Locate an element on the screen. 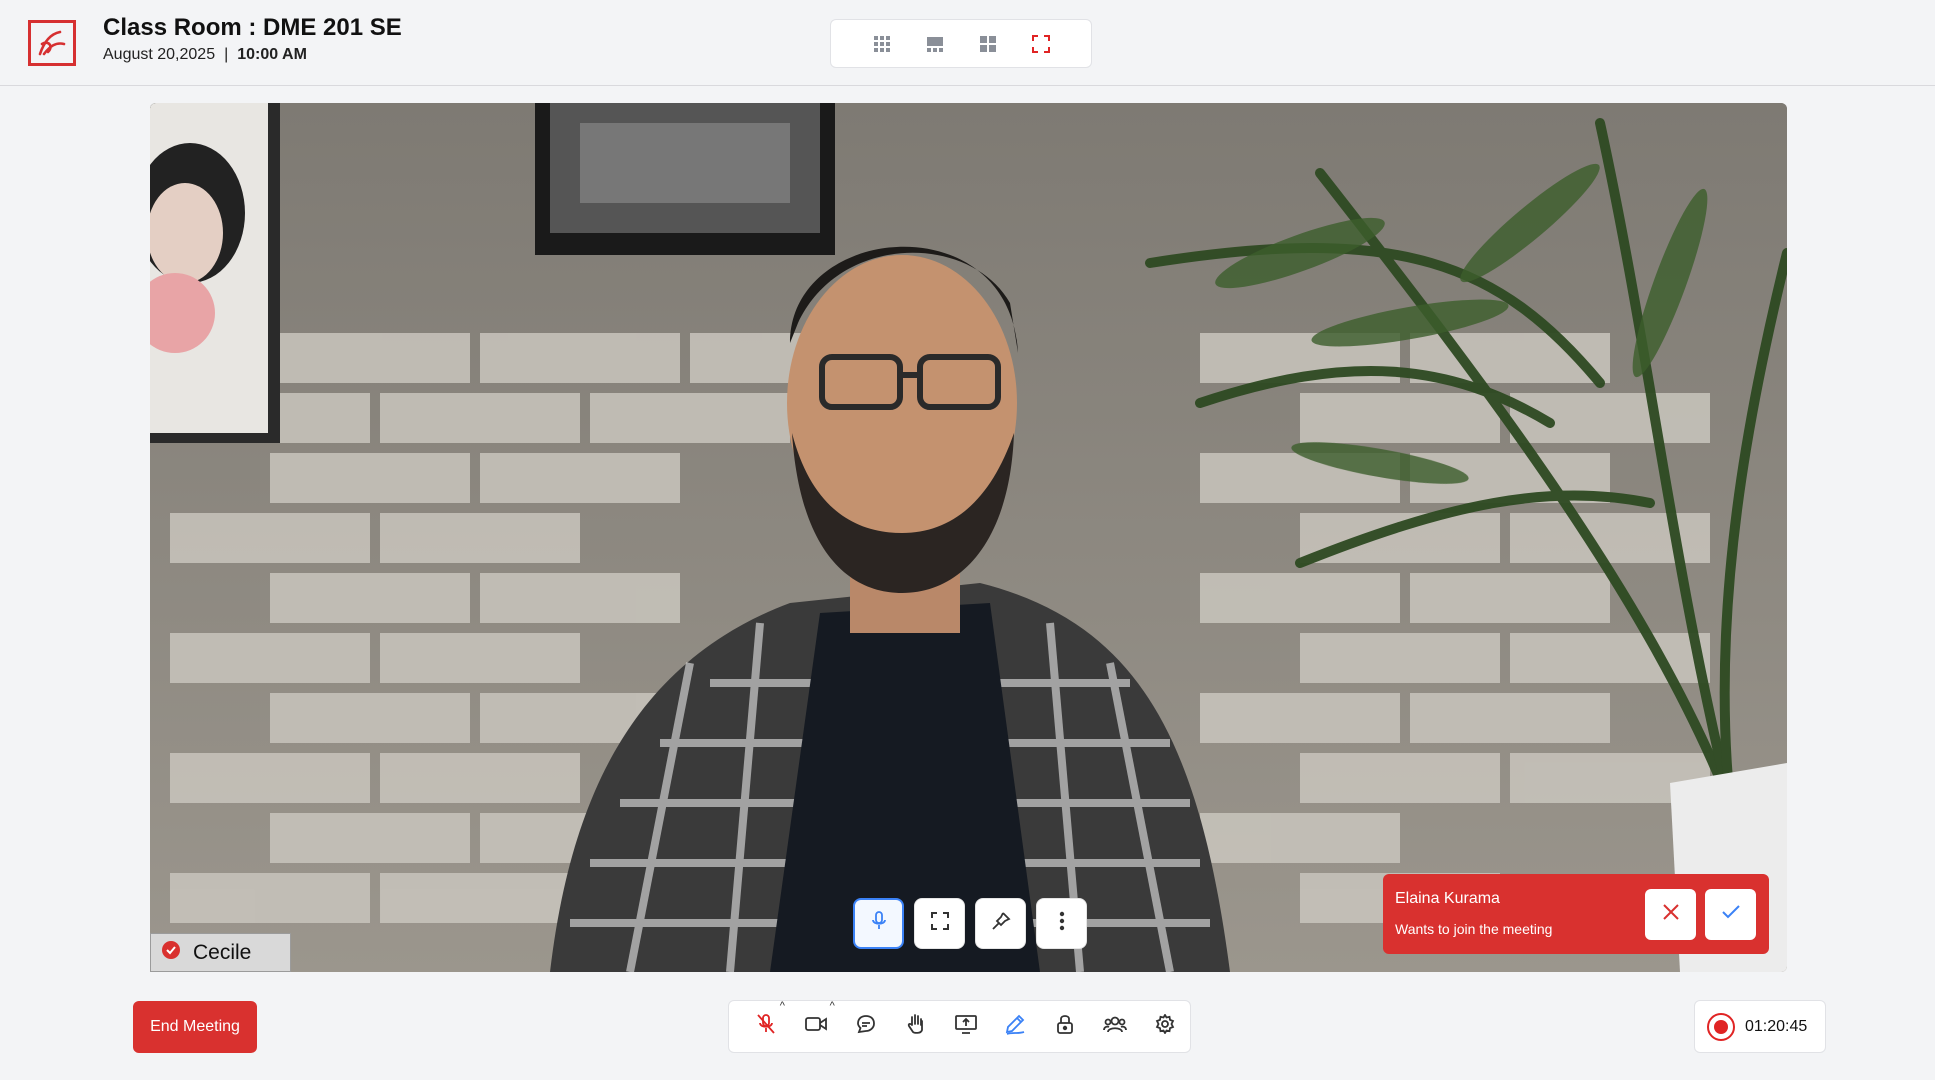  close-icon is located at coordinates (1671, 914).